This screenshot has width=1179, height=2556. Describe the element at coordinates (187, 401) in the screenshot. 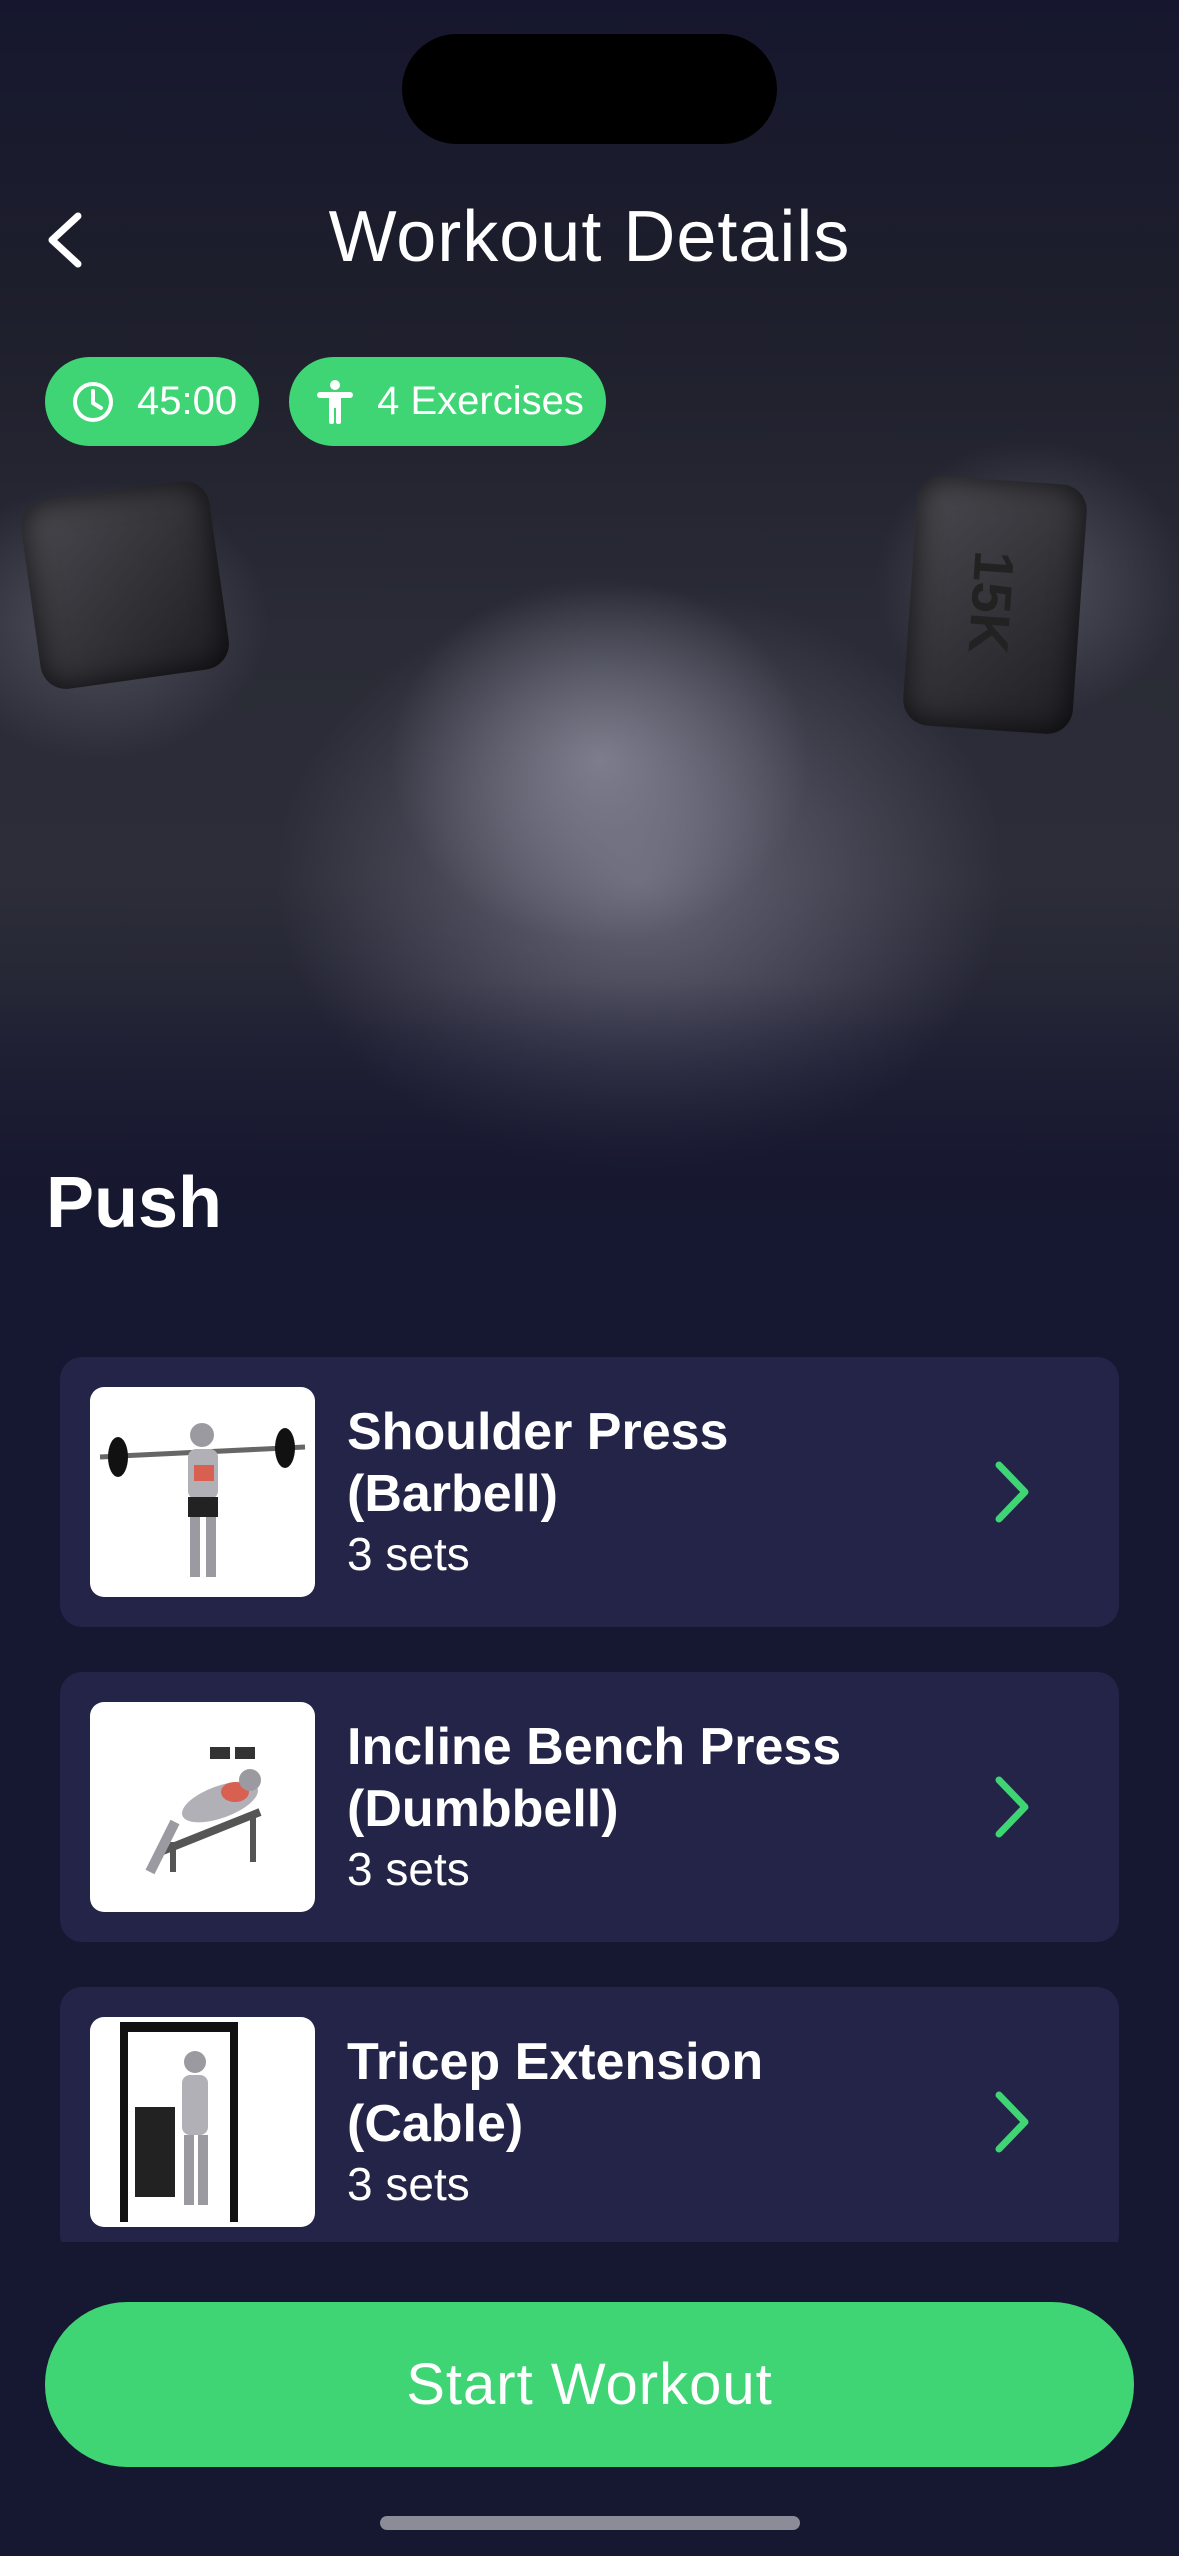

I see `duration-label: 45:00` at that location.